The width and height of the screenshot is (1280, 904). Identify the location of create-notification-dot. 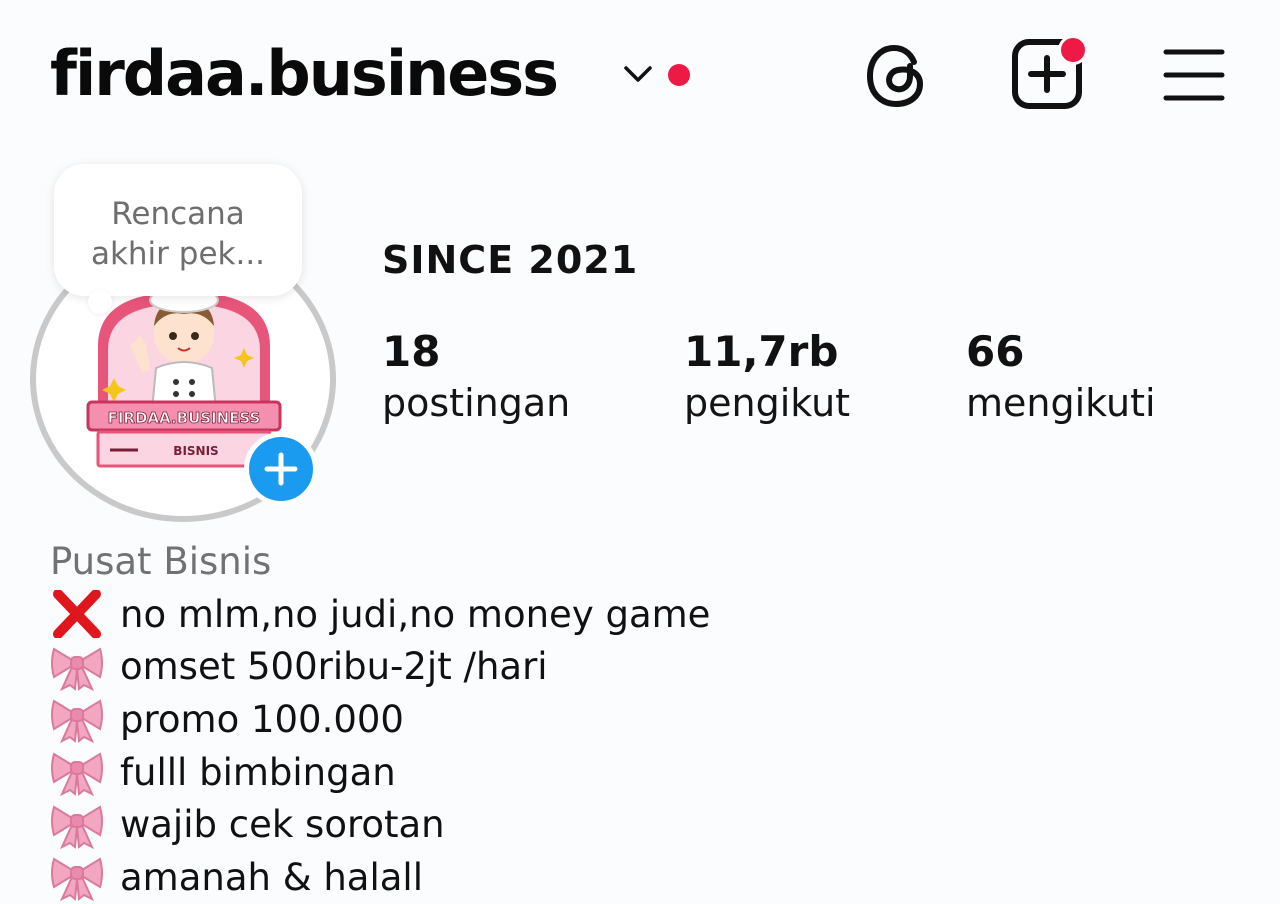
(1073, 50).